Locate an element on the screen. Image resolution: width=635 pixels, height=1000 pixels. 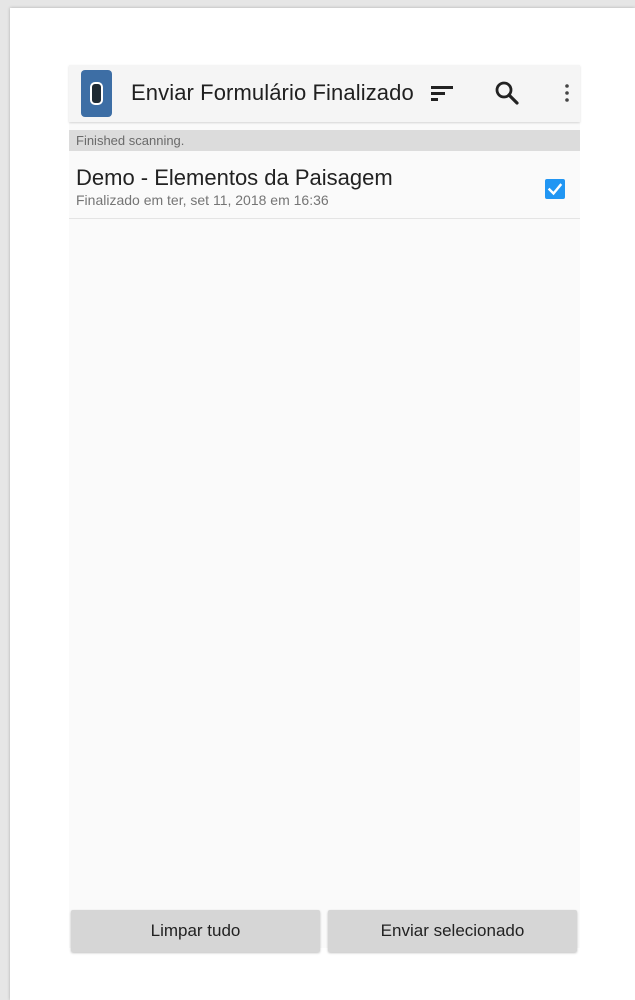
overflow-menu-icon is located at coordinates (567, 93).